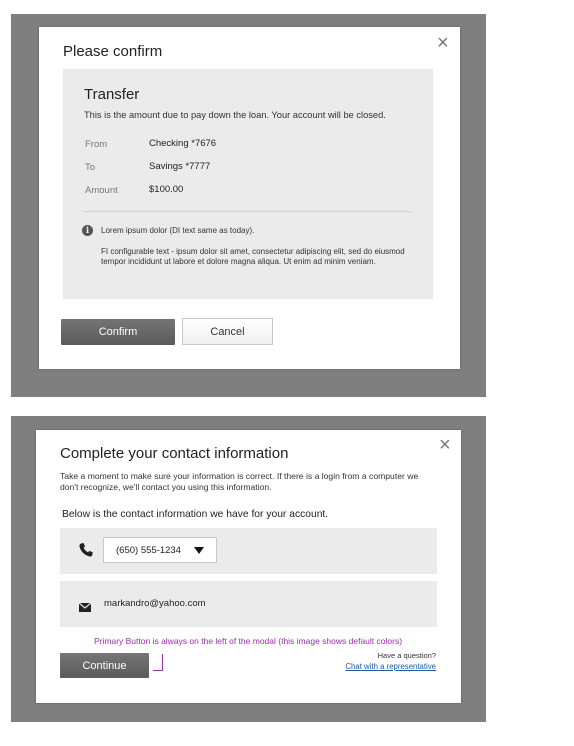  I want to click on email-value: markandro@yahoo.com, so click(155, 603).